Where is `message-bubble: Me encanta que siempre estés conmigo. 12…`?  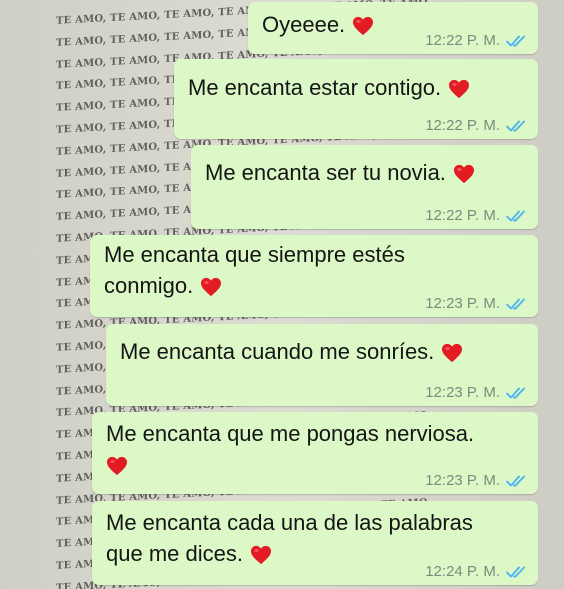 message-bubble: Me encanta que siempre estés conmigo. 12… is located at coordinates (314, 276).